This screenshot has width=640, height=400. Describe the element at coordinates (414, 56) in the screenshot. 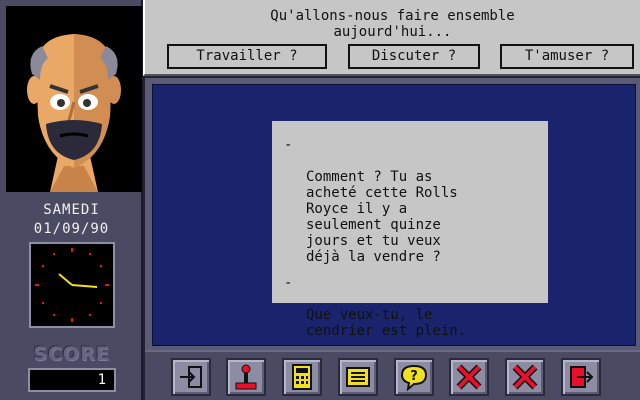

I see `discuss-choice-button: Discuter ?` at that location.